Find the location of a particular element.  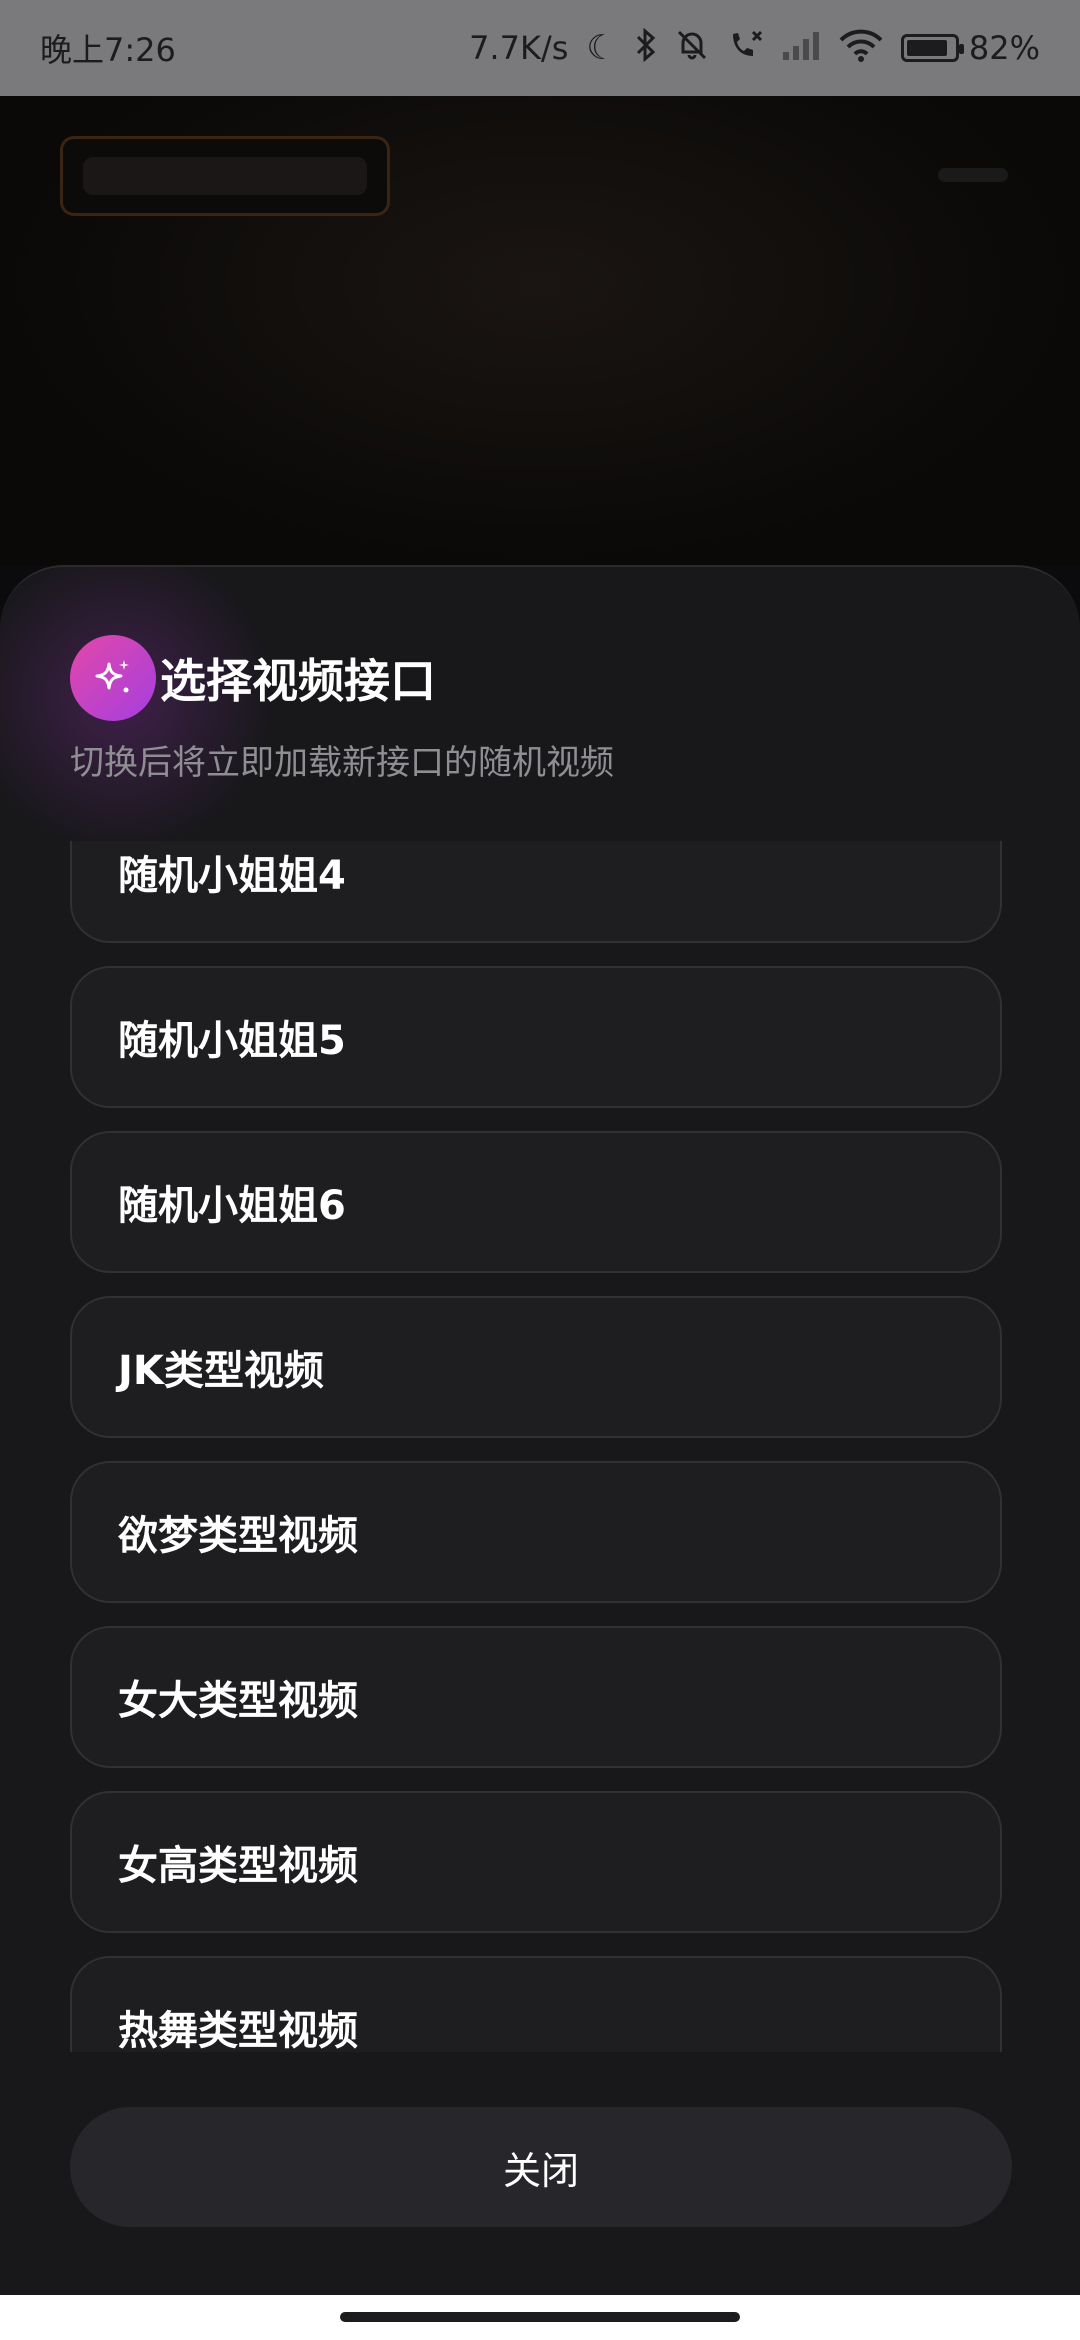

api-item: 女大类型视频 is located at coordinates (536, 1697).